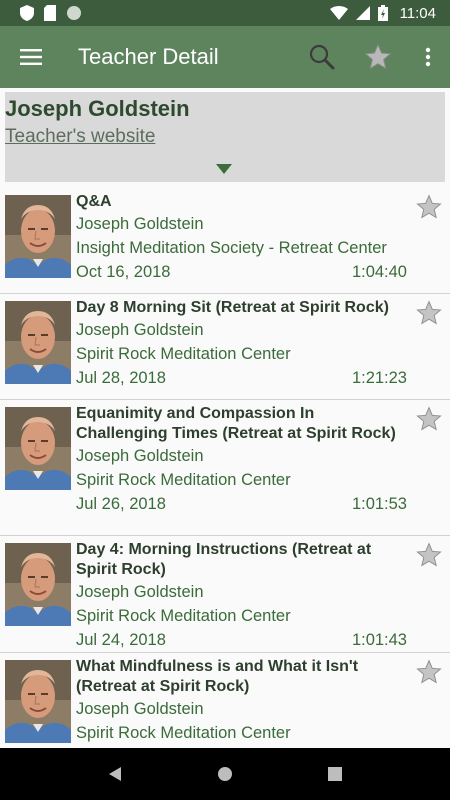 The width and height of the screenshot is (450, 800). What do you see at coordinates (379, 378) in the screenshot?
I see `talk-duration: 1:21:23` at bounding box center [379, 378].